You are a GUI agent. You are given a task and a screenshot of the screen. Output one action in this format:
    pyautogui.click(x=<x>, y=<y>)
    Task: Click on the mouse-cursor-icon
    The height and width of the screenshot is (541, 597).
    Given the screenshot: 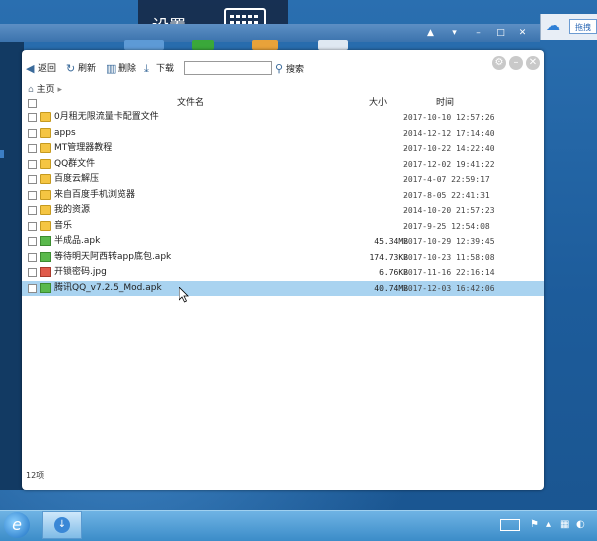 What is the action you would take?
    pyautogui.click(x=184, y=295)
    